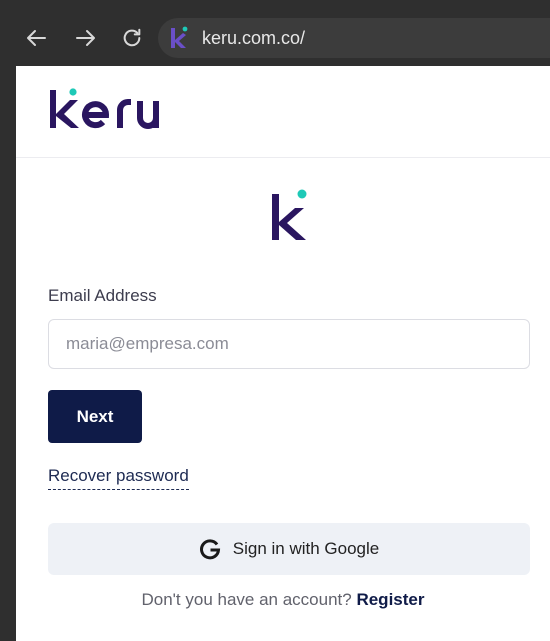 This screenshot has height=641, width=550. Describe the element at coordinates (209, 549) in the screenshot. I see `google-icon` at that location.